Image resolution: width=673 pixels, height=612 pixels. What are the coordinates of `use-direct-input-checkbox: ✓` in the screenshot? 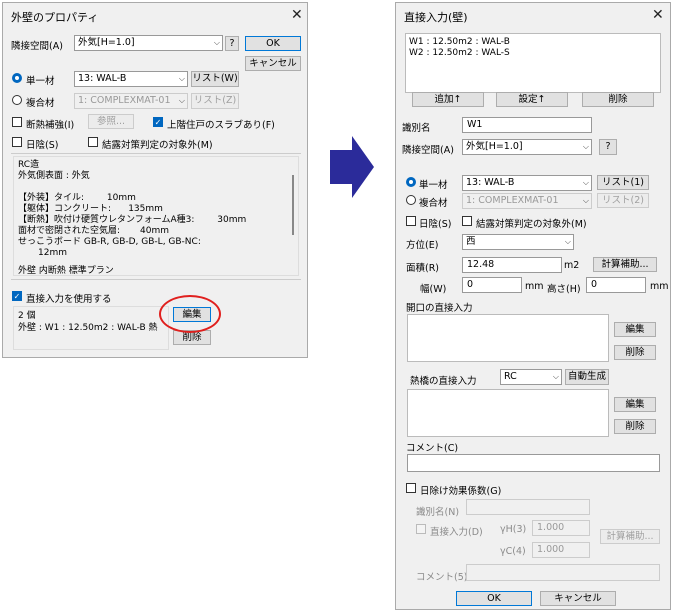 It's located at (17, 296).